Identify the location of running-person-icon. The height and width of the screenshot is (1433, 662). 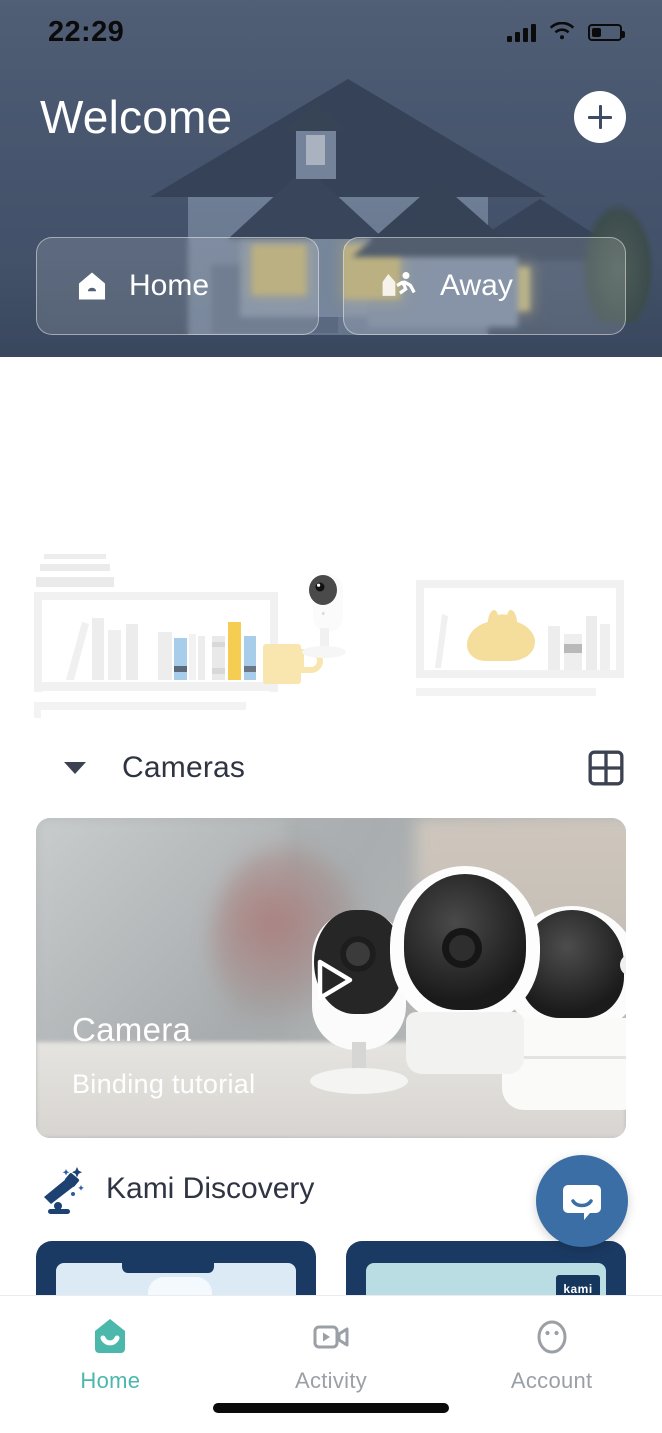
(399, 283).